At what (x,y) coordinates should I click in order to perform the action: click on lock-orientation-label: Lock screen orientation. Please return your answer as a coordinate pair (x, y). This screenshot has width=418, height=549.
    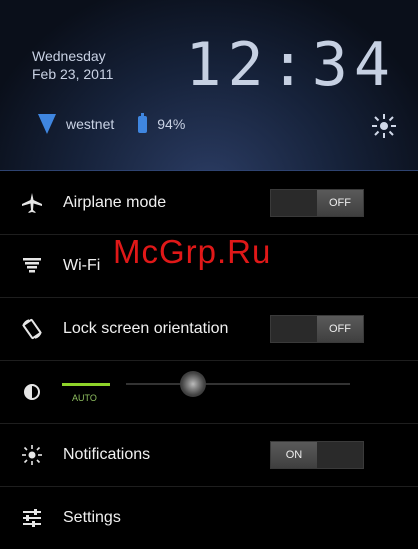
    Looking at the image, I should click on (146, 328).